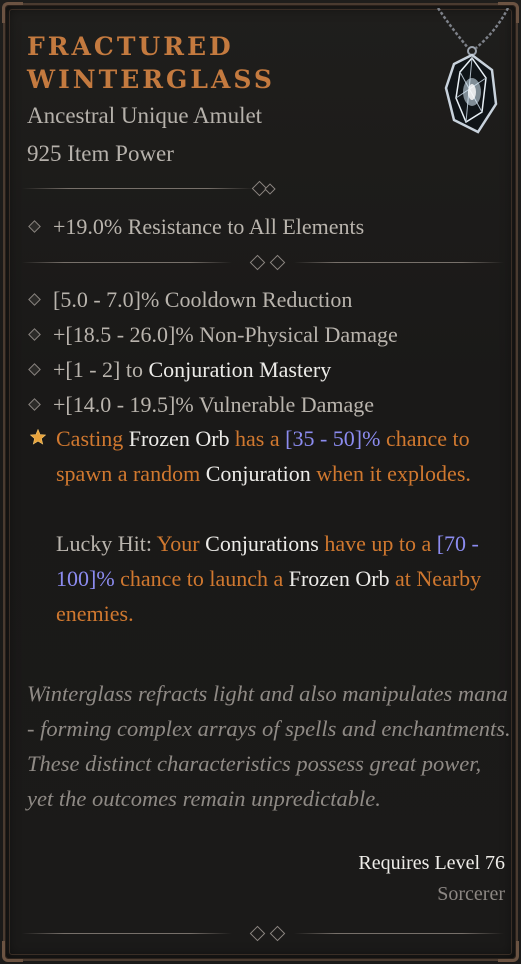  I want to click on affix-text: +[18.5 - 26.0]% Non-Physical Damage, so click(225, 334).